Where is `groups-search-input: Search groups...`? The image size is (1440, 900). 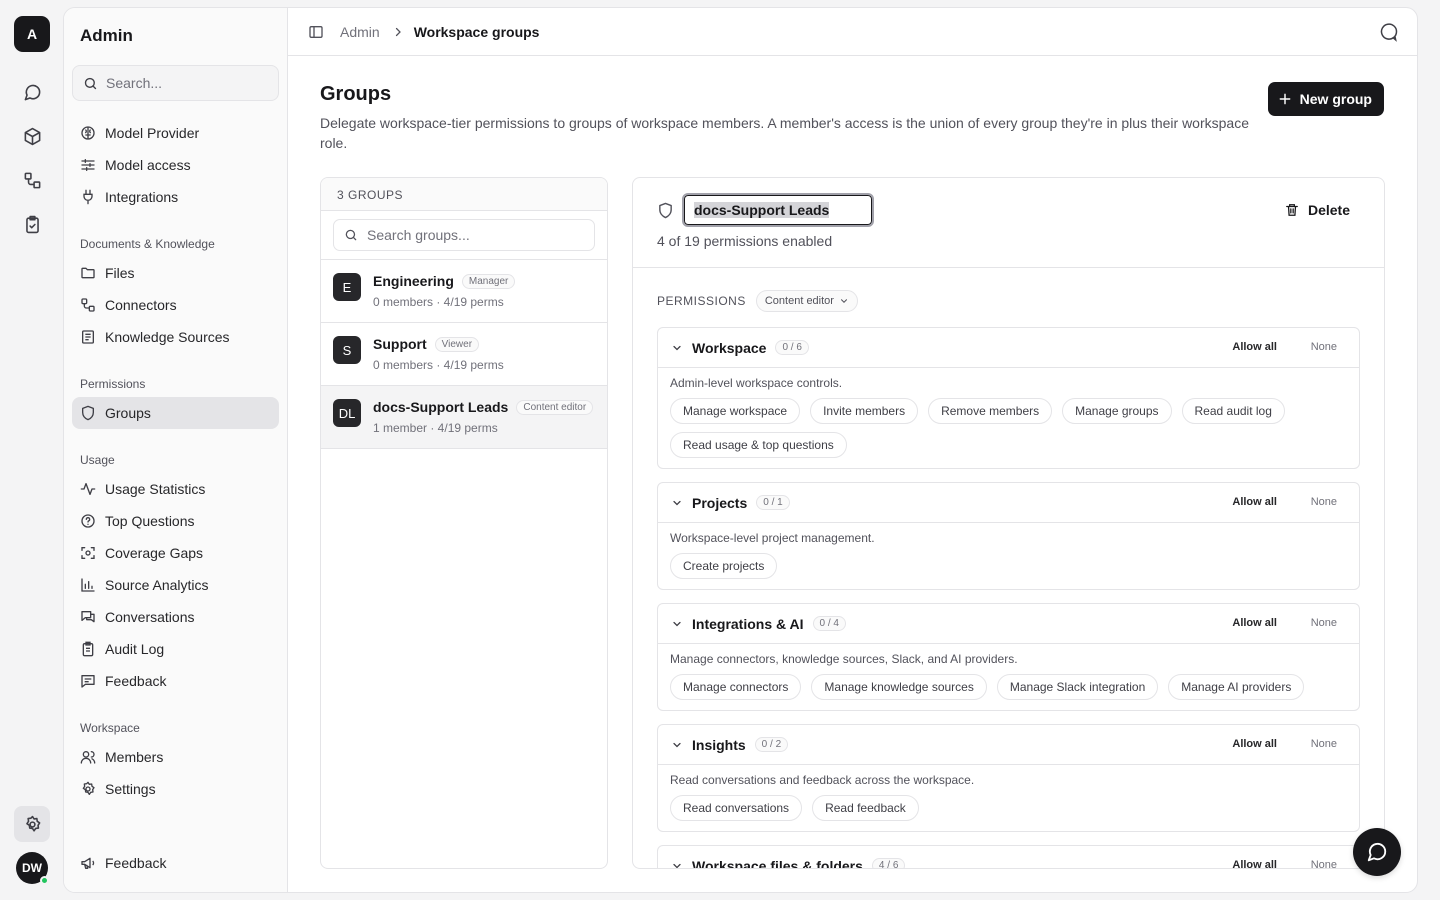 groups-search-input: Search groups... is located at coordinates (464, 235).